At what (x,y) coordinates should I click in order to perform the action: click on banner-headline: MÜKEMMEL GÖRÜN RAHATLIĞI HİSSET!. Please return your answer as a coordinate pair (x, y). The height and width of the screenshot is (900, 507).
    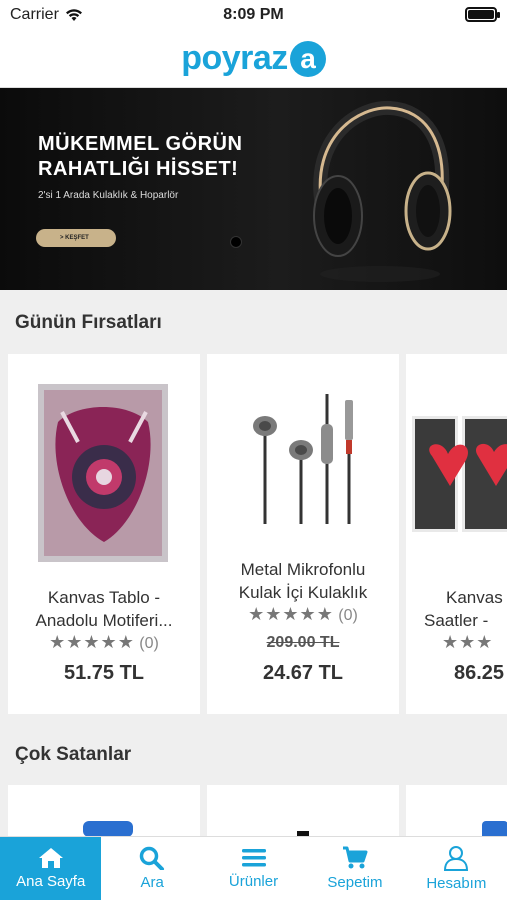
    Looking at the image, I should click on (140, 157).